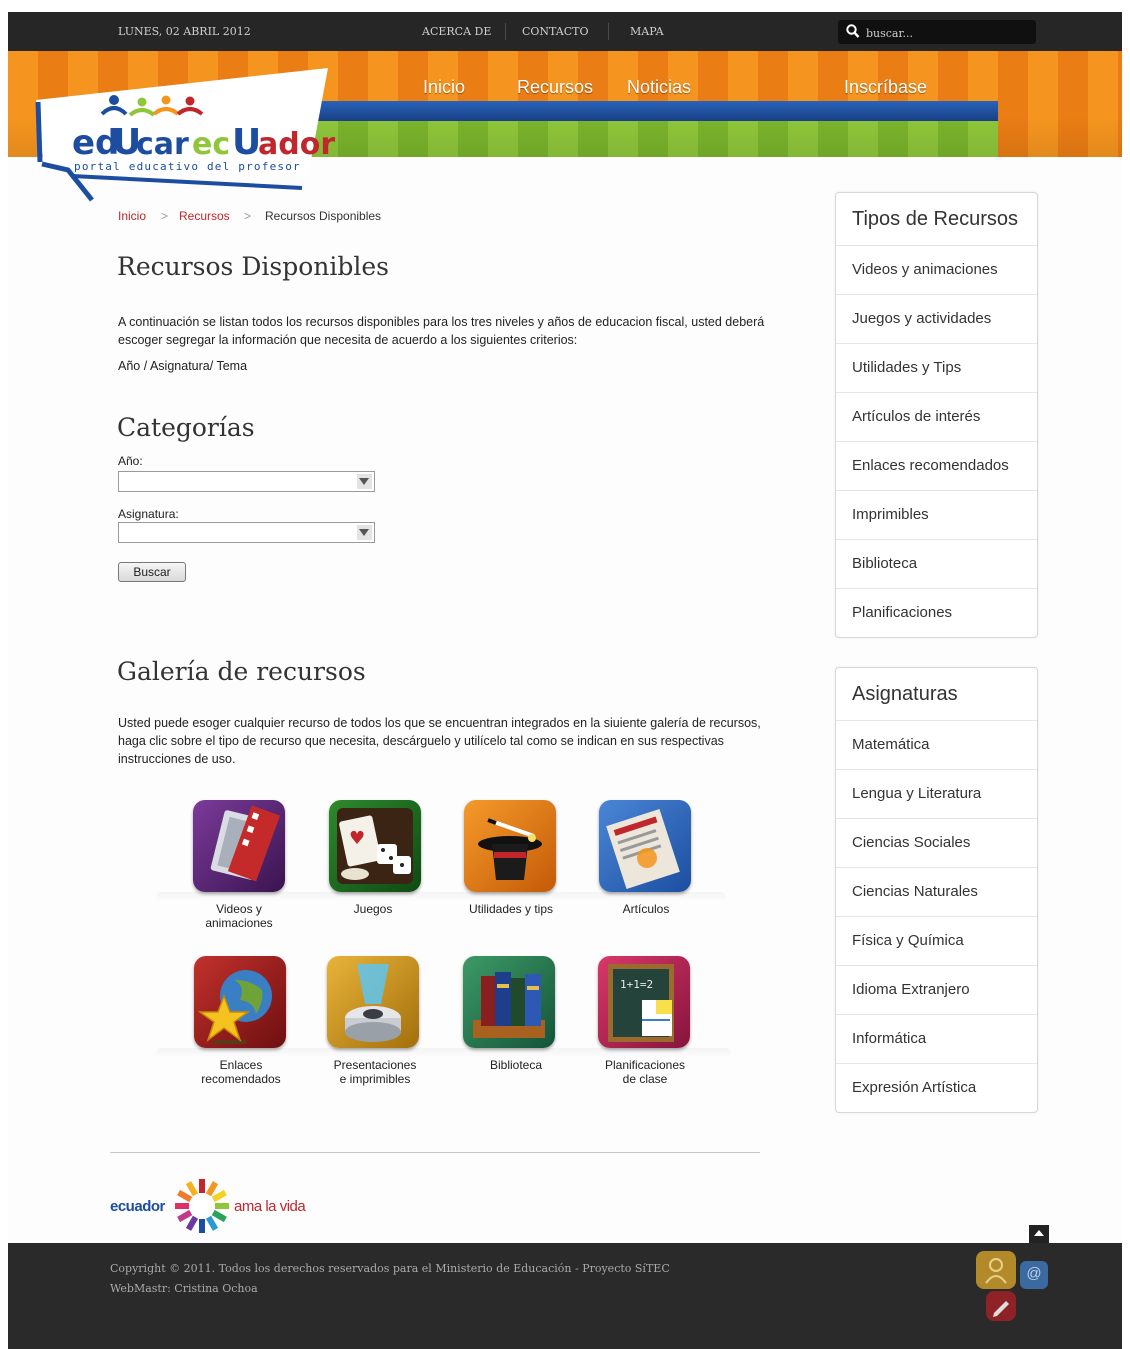 The height and width of the screenshot is (1349, 1130). What do you see at coordinates (936, 613) in the screenshot?
I see `sidebar-item-planificaciones: Planificaciones` at bounding box center [936, 613].